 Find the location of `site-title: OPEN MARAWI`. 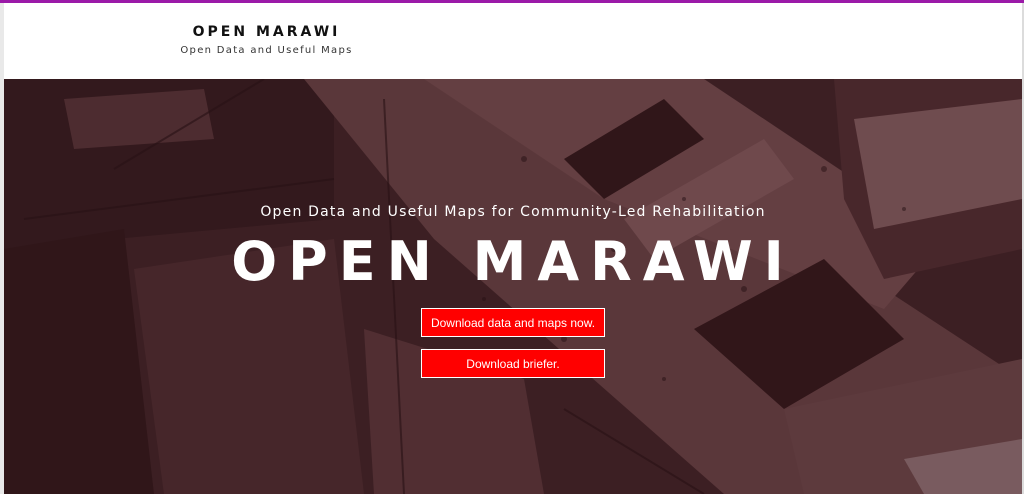

site-title: OPEN MARAWI is located at coordinates (266, 32).